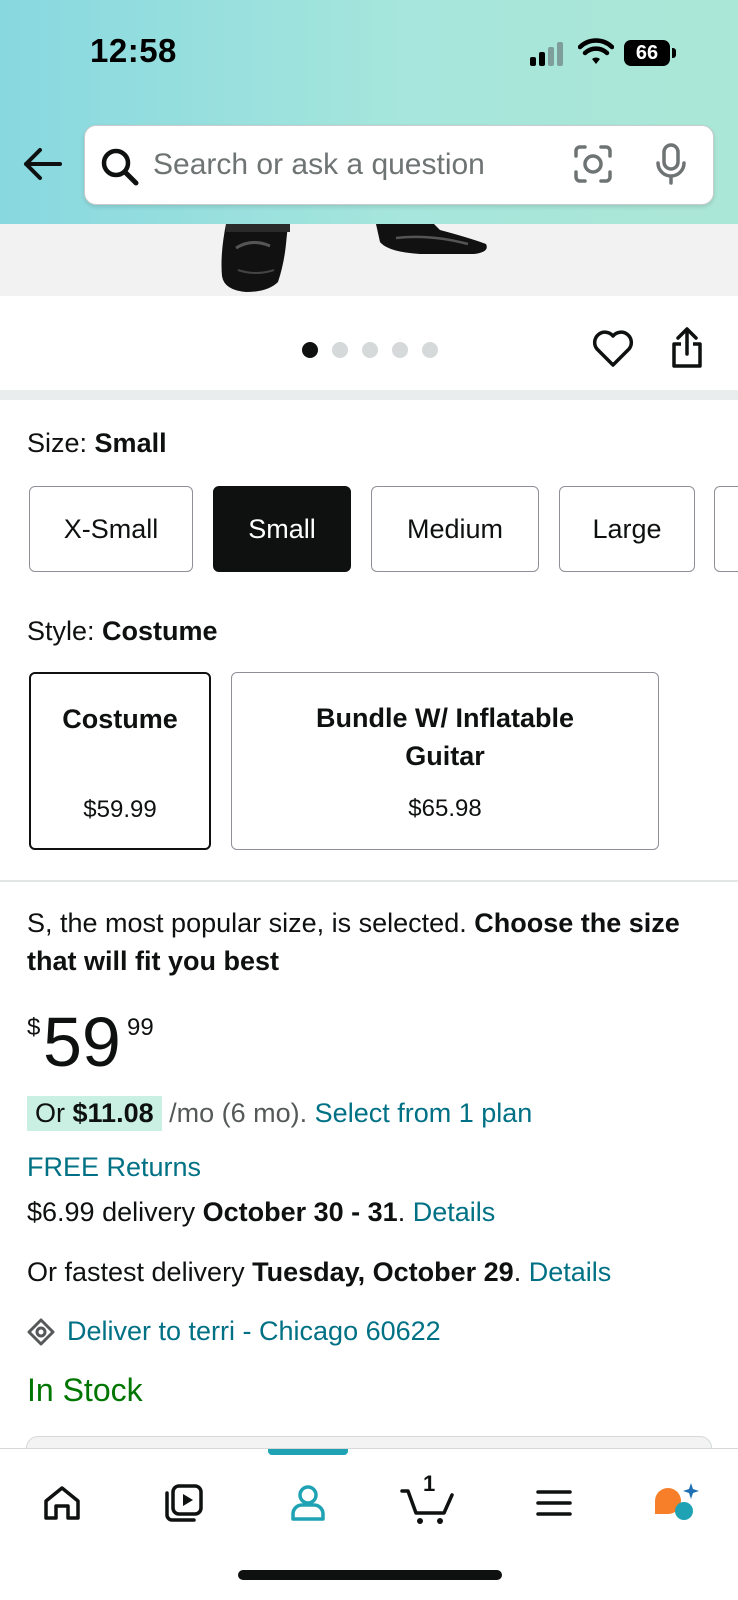 The image size is (738, 1600). I want to click on installment-offer: Or $11.08 /mo (6 mo). Select from 1 plan, so click(279, 1113).